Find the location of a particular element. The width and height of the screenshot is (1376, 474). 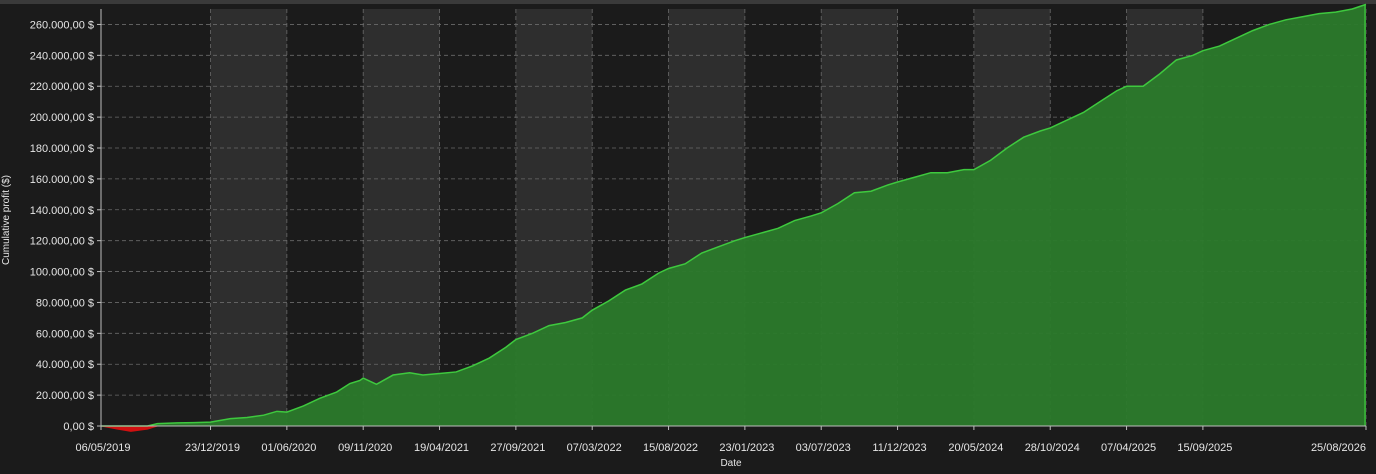

y-tick-label: 80.000,00 $ is located at coordinates (65, 303).